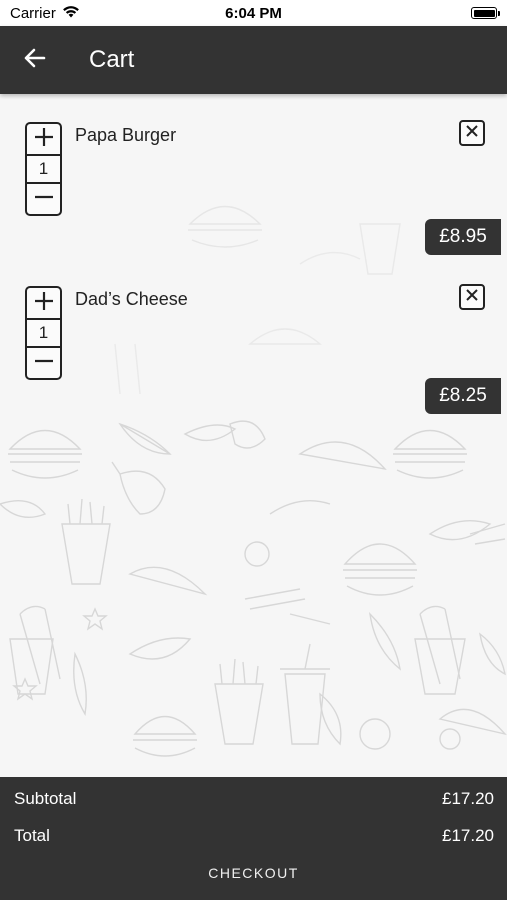 Image resolution: width=507 pixels, height=900 pixels. I want to click on total-row: Total £17.20, so click(254, 836).